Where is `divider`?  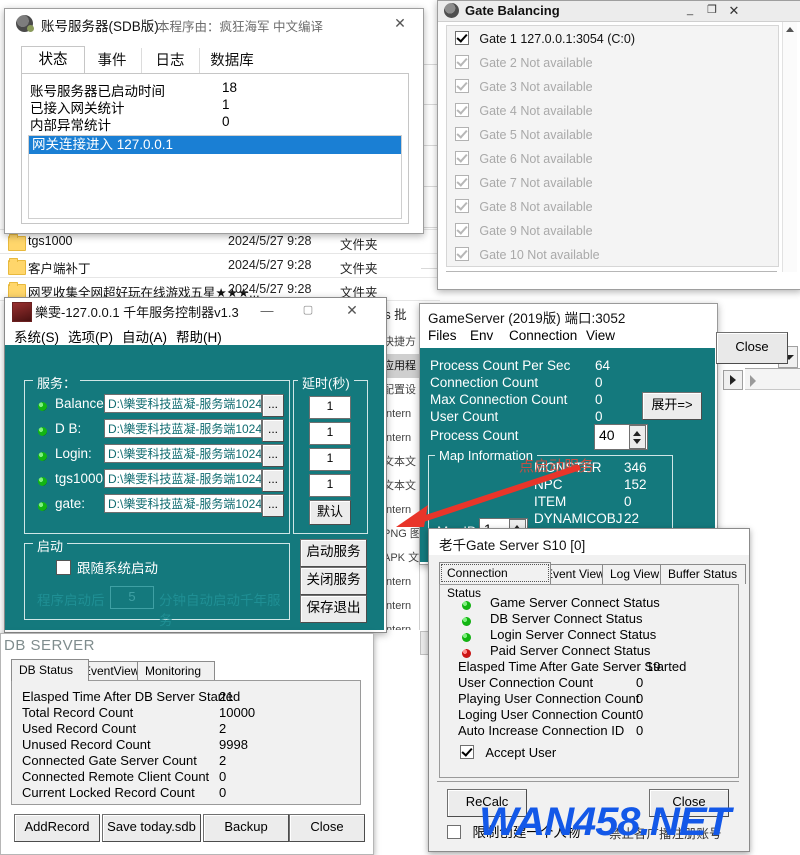 divider is located at coordinates (588, 781).